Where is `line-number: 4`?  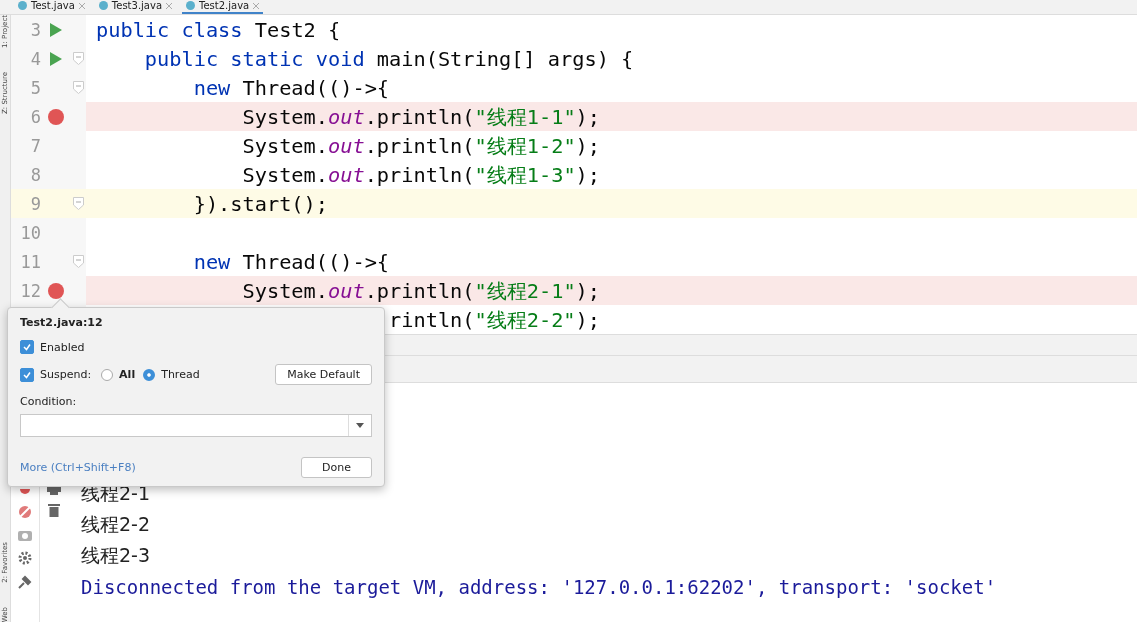 line-number: 4 is located at coordinates (35, 58).